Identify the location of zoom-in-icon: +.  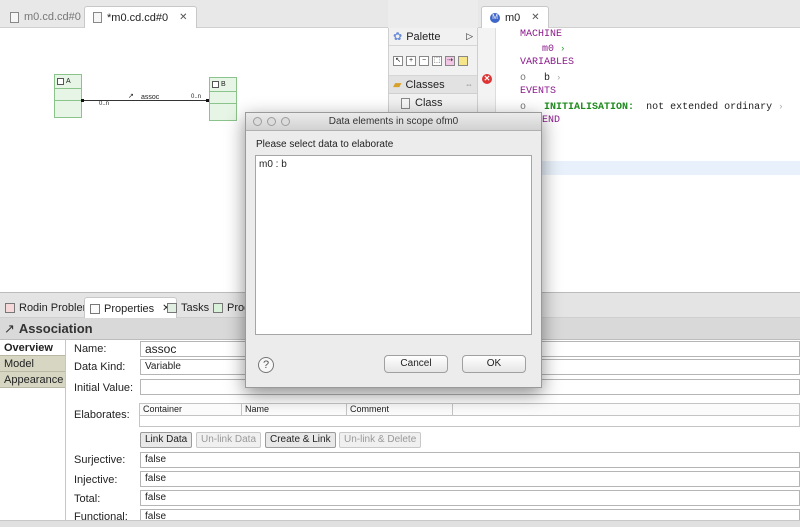
(411, 60).